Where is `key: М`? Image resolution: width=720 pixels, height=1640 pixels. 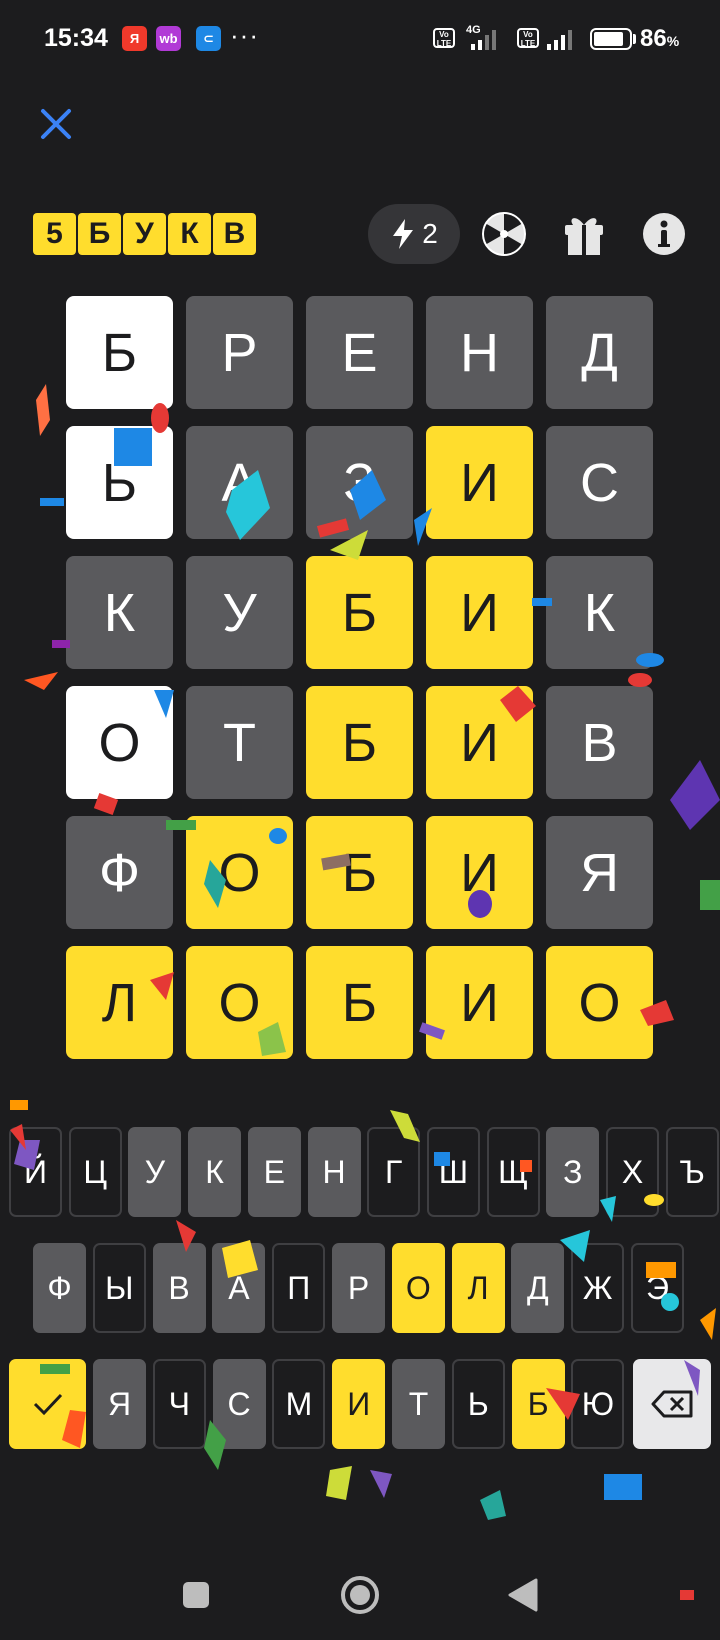 key: М is located at coordinates (299, 1404).